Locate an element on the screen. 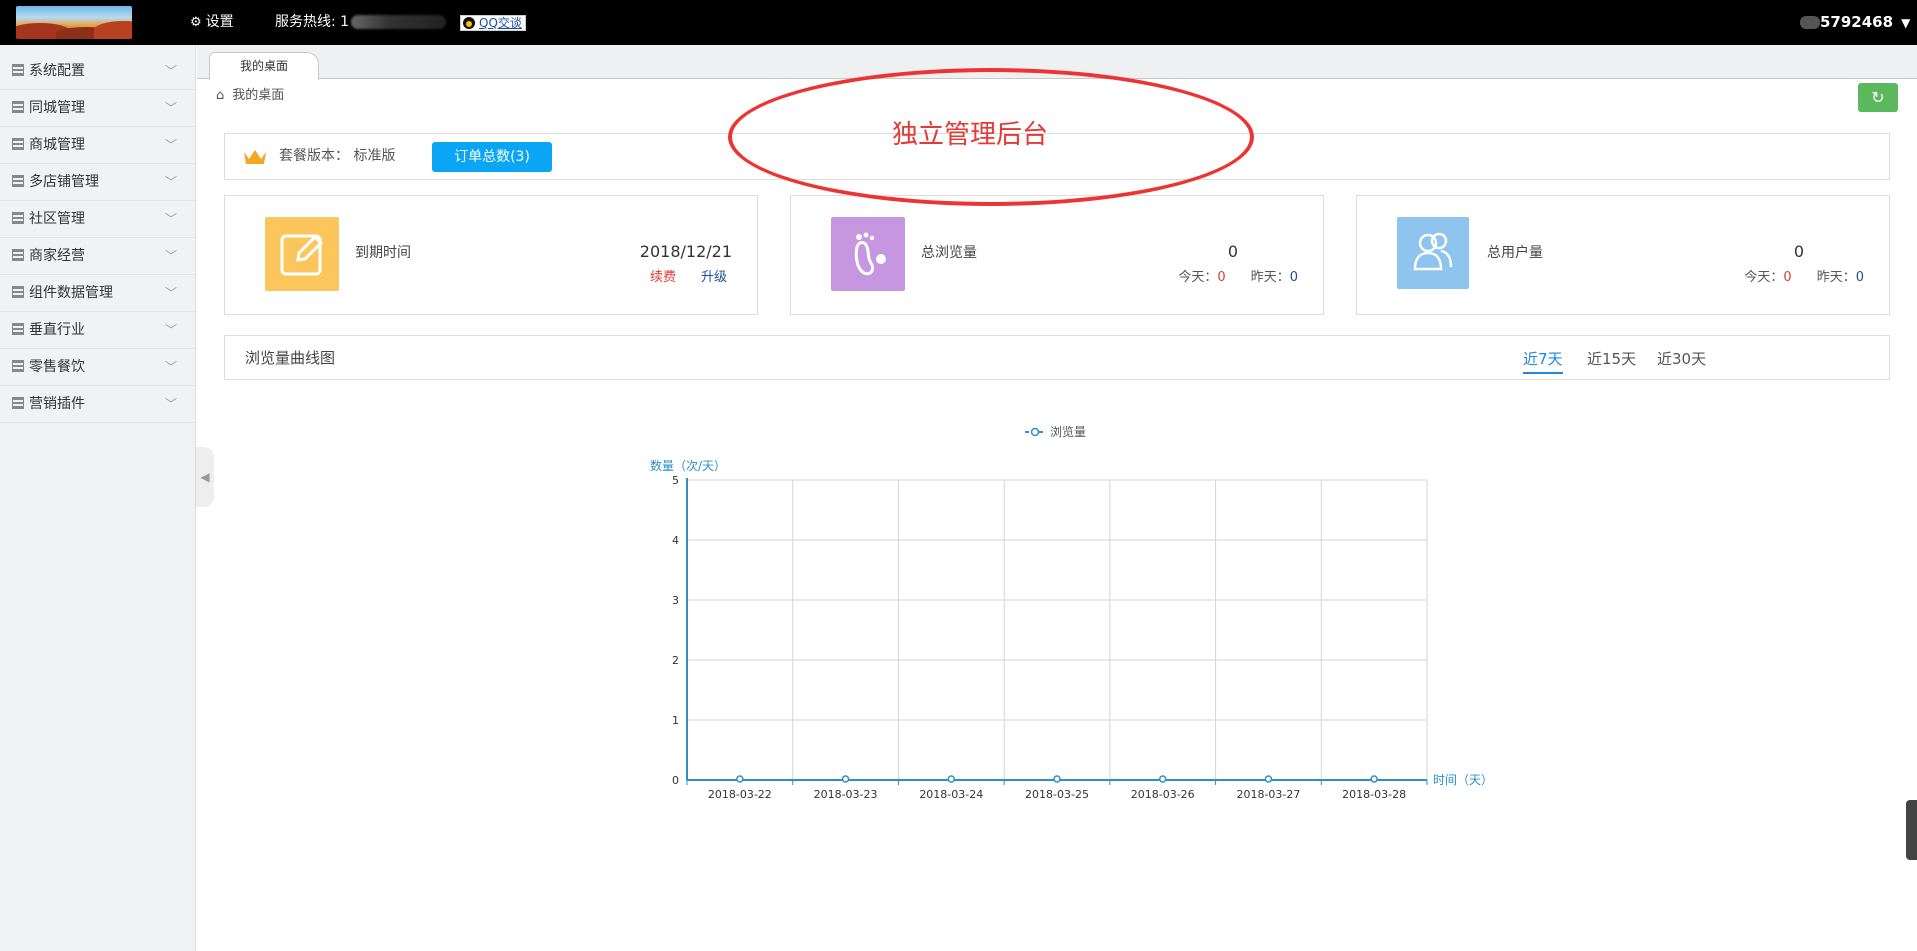 The height and width of the screenshot is (951, 1917). user-menu: 5792468 ▼ is located at coordinates (1855, 22).